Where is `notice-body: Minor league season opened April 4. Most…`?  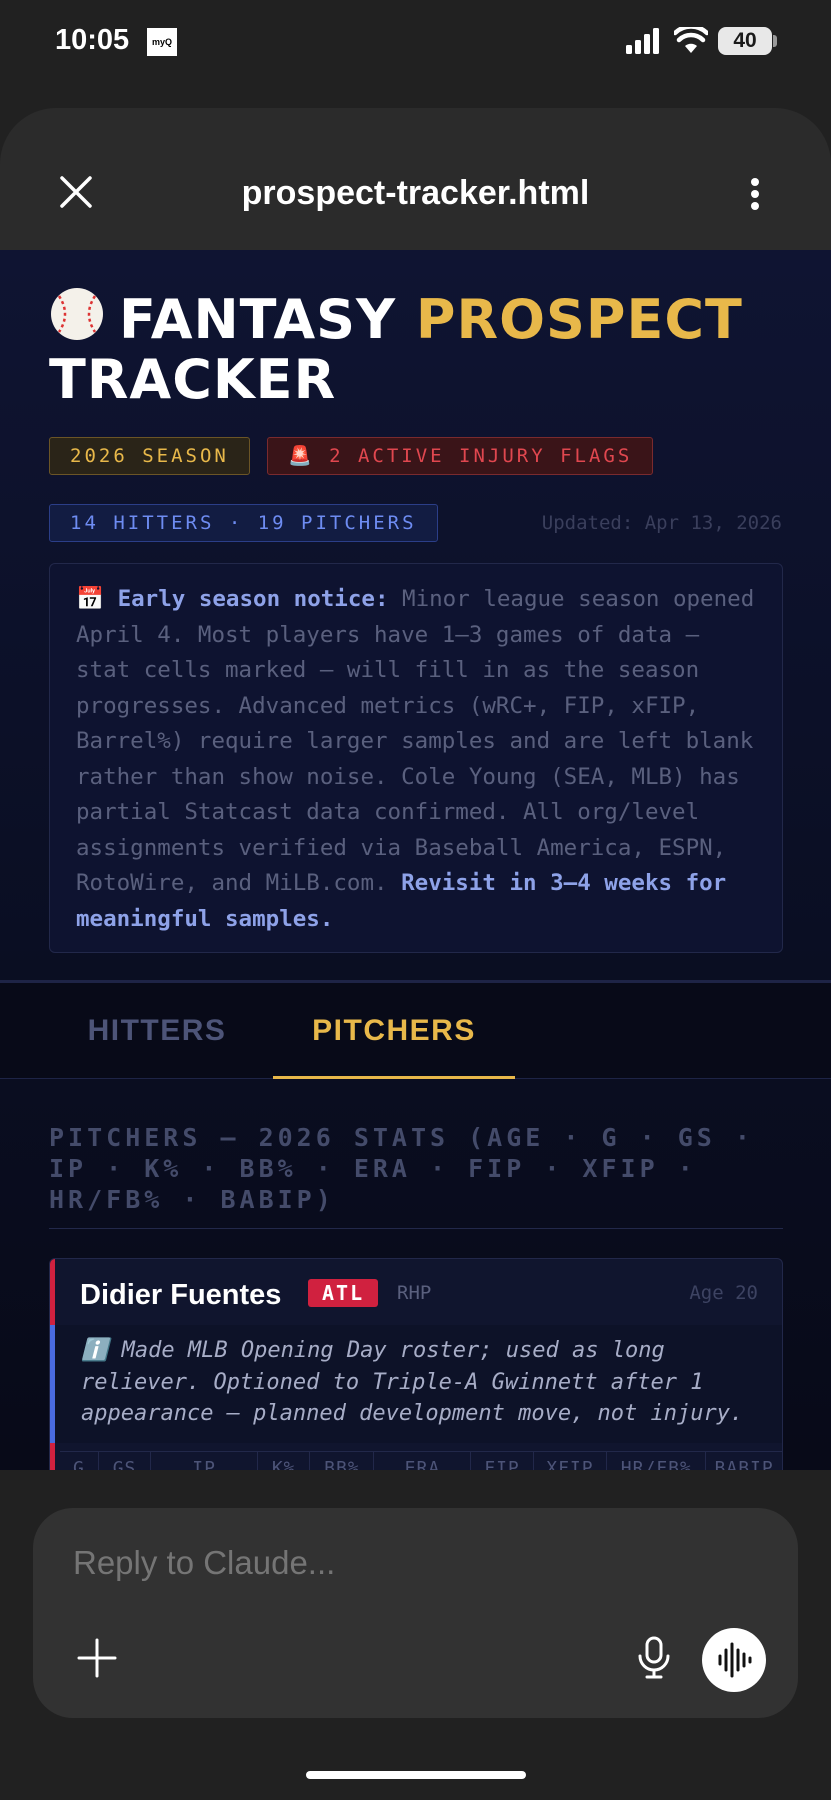 notice-body: Minor league season opened April 4. Most… is located at coordinates (415, 741).